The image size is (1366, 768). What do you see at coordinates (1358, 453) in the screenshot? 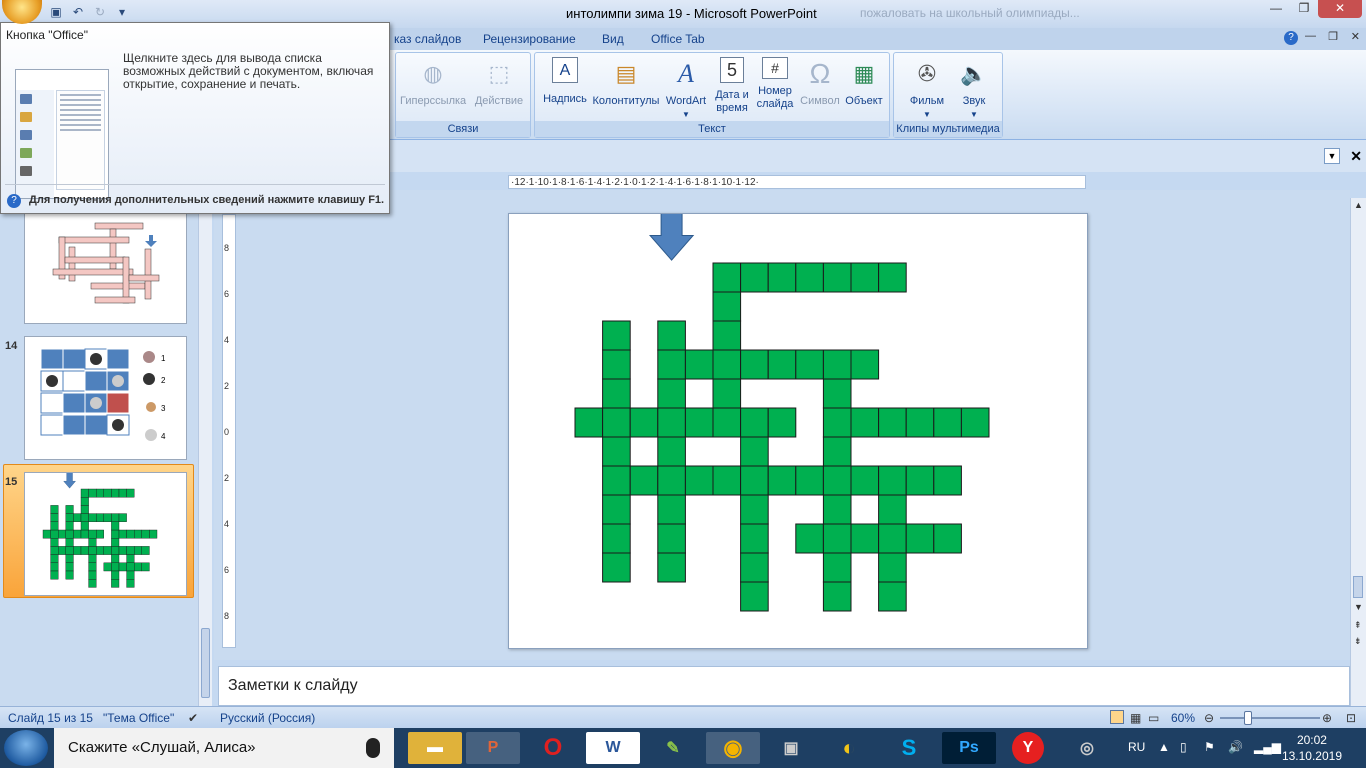
I see `slide-scrollbar: ▲ ▼ ⇞ ⇟` at bounding box center [1358, 453].